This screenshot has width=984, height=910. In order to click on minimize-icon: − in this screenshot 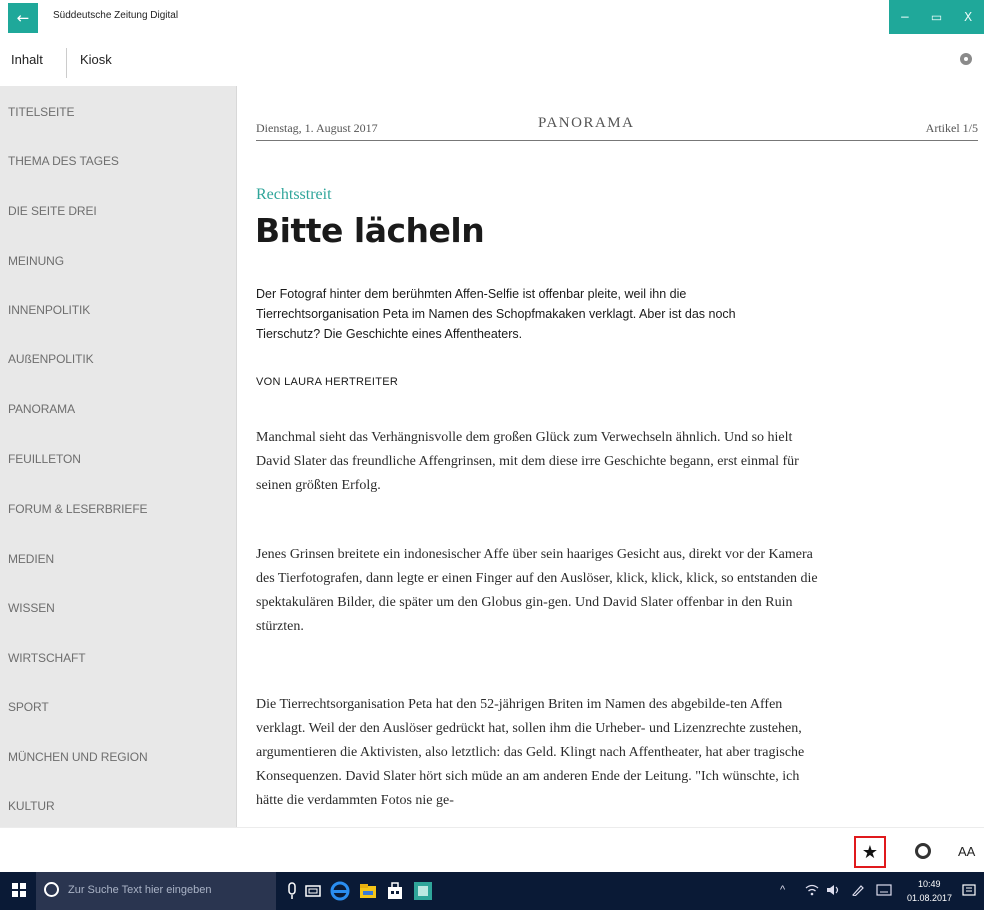, I will do `click(904, 17)`.